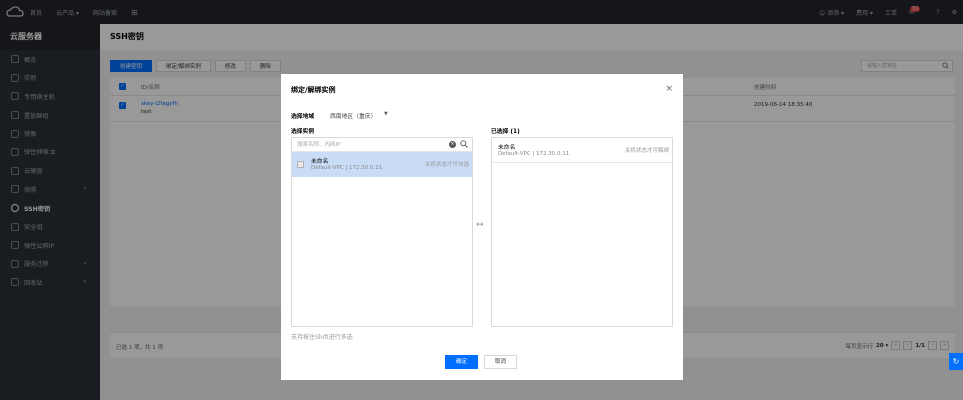 Image resolution: width=963 pixels, height=400 pixels. What do you see at coordinates (446, 165) in the screenshot?
I see `instance-status-note: 关机状态才可勾选` at bounding box center [446, 165].